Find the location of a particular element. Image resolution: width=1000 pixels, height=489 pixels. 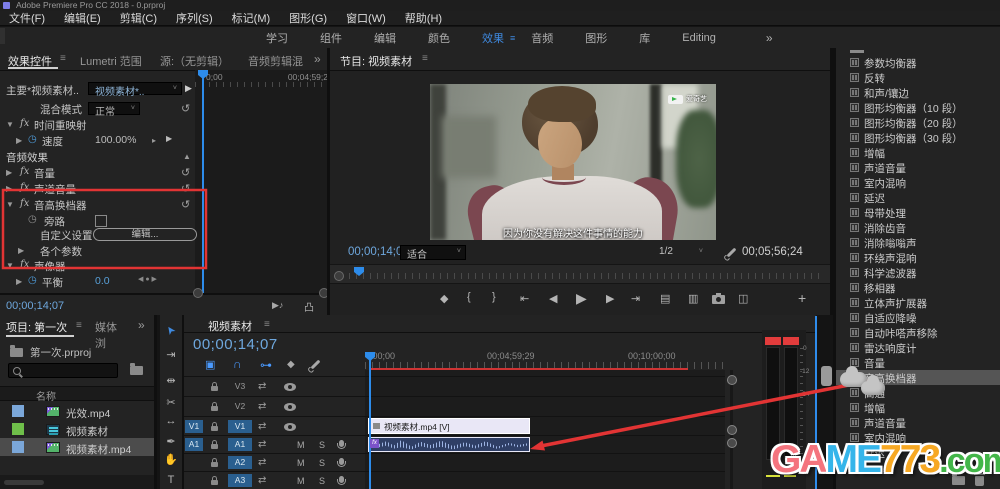

monitor-scrubber is located at coordinates (580, 274).